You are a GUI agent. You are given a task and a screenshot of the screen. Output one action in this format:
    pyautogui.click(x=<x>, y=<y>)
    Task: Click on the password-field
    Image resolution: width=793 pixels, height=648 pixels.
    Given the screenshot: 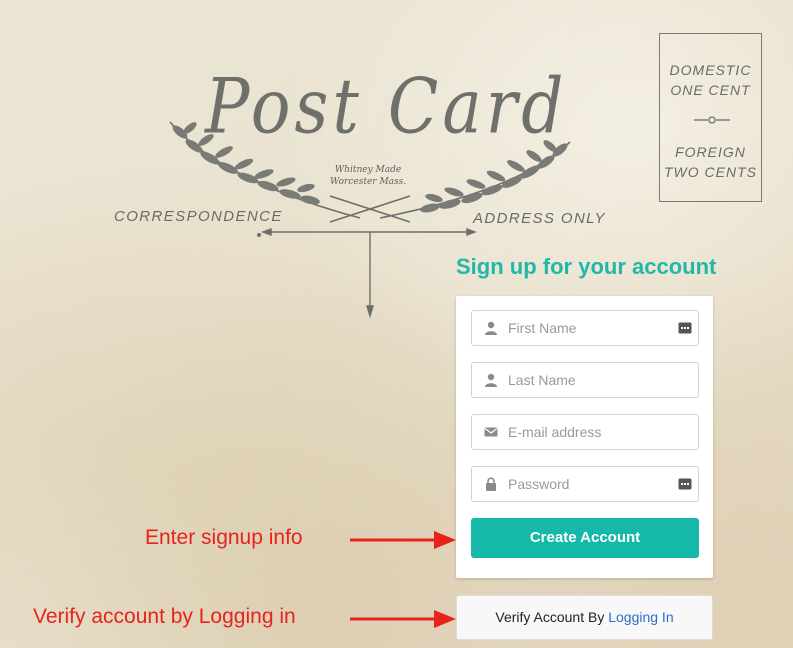 What is the action you would take?
    pyautogui.click(x=585, y=484)
    